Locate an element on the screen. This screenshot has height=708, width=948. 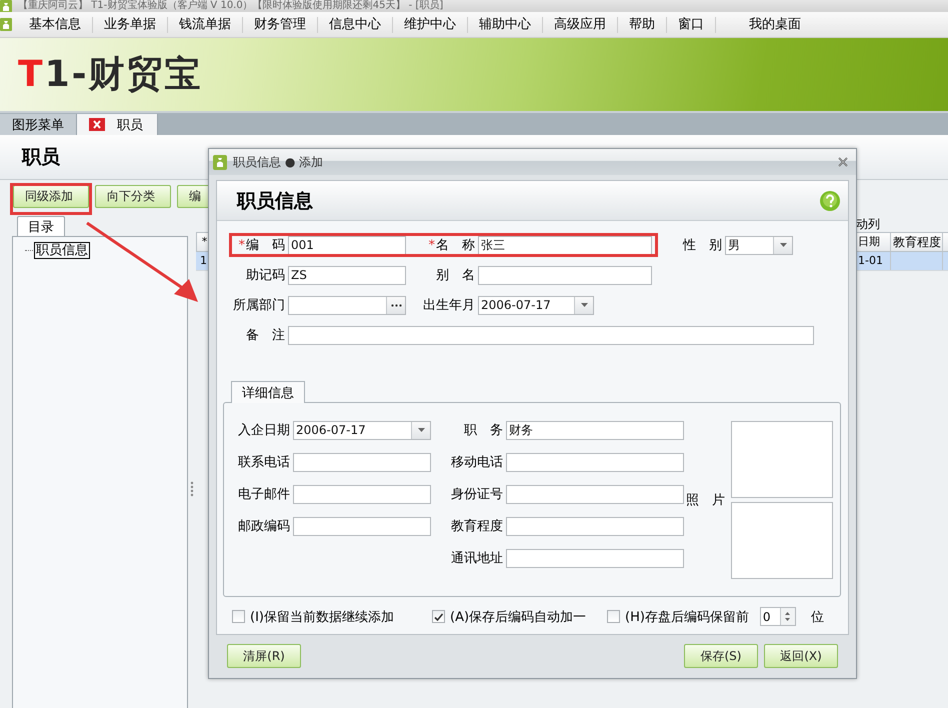
field-label: 性 别 is located at coordinates (702, 245).